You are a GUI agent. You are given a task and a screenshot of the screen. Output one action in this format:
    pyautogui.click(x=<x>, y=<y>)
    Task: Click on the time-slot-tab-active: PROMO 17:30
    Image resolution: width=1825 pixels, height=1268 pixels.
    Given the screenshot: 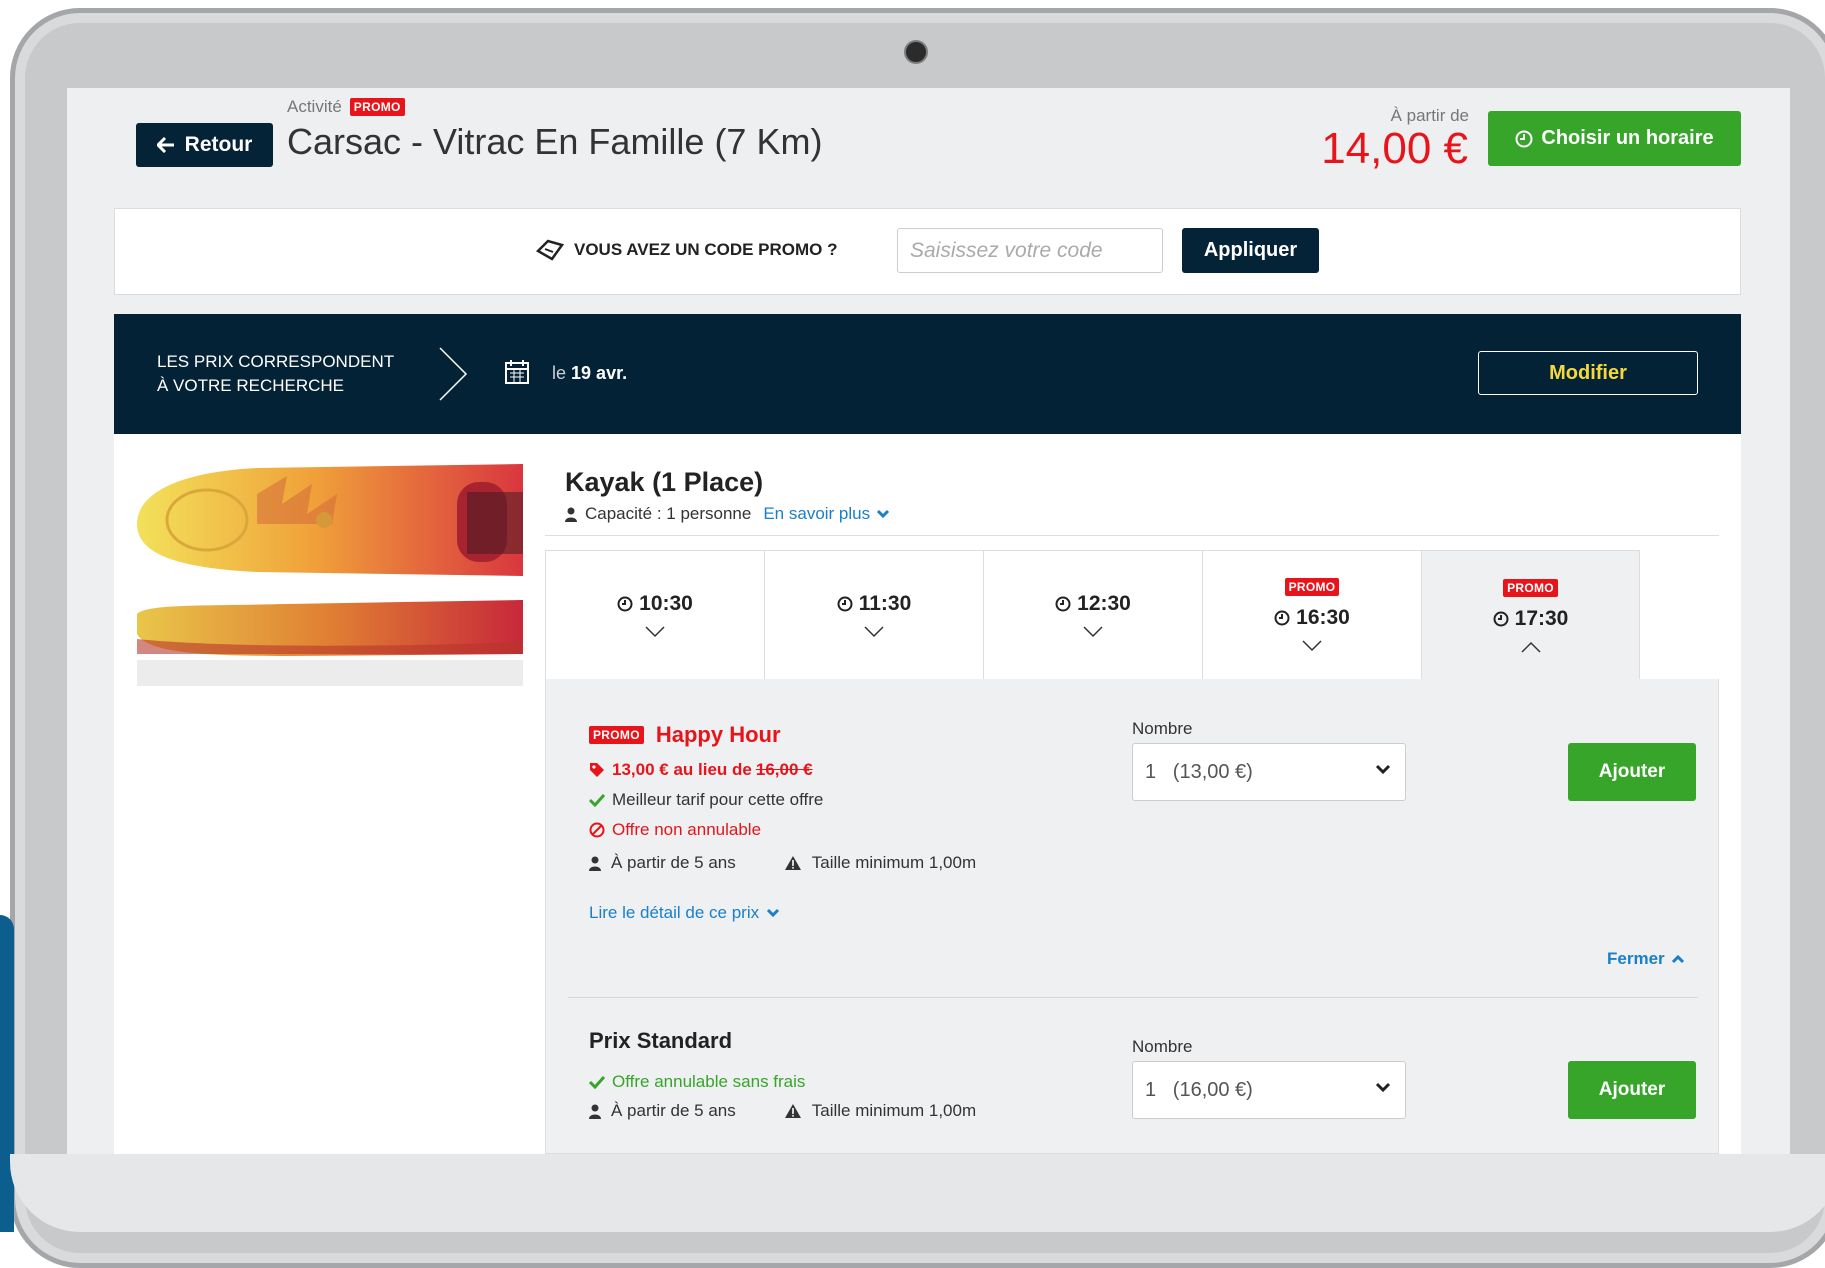 What is the action you would take?
    pyautogui.click(x=1530, y=615)
    